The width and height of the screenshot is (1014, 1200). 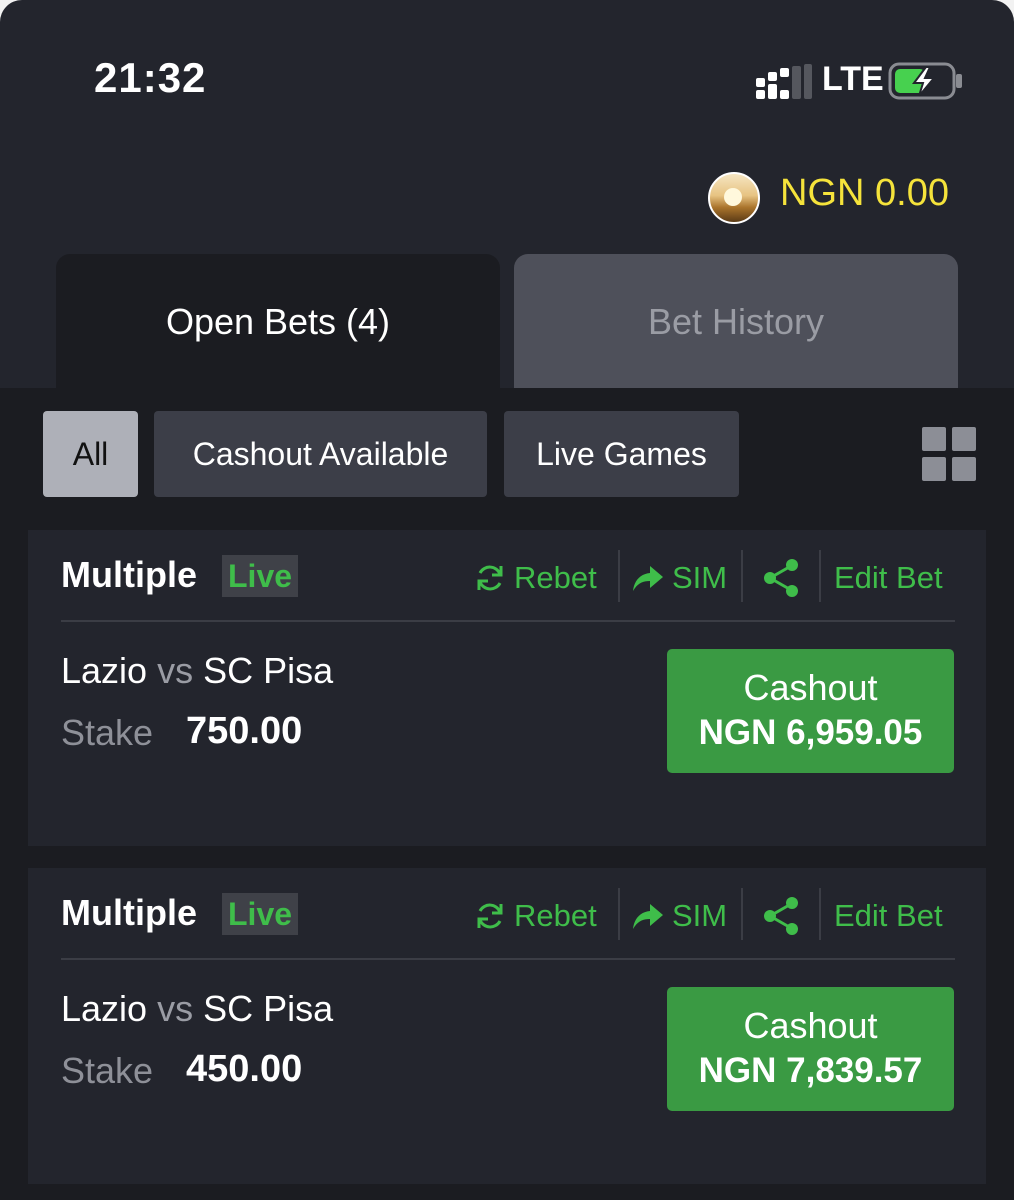 What do you see at coordinates (810, 732) in the screenshot?
I see `cashout-value: NGN 6,959.05` at bounding box center [810, 732].